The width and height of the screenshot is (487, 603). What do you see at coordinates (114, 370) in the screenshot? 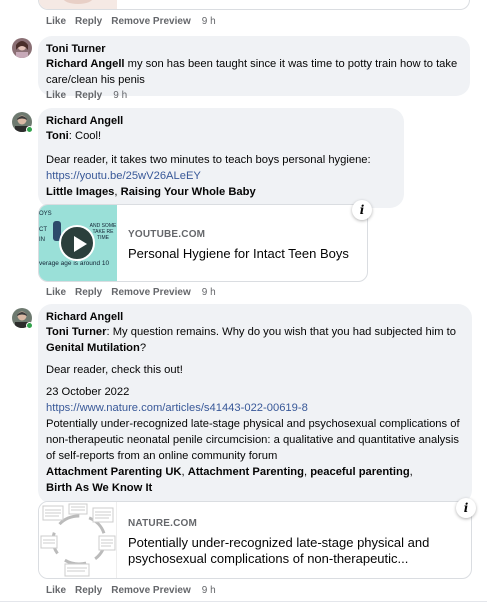
I see `comment-line: Dear reader, check this out!` at bounding box center [114, 370].